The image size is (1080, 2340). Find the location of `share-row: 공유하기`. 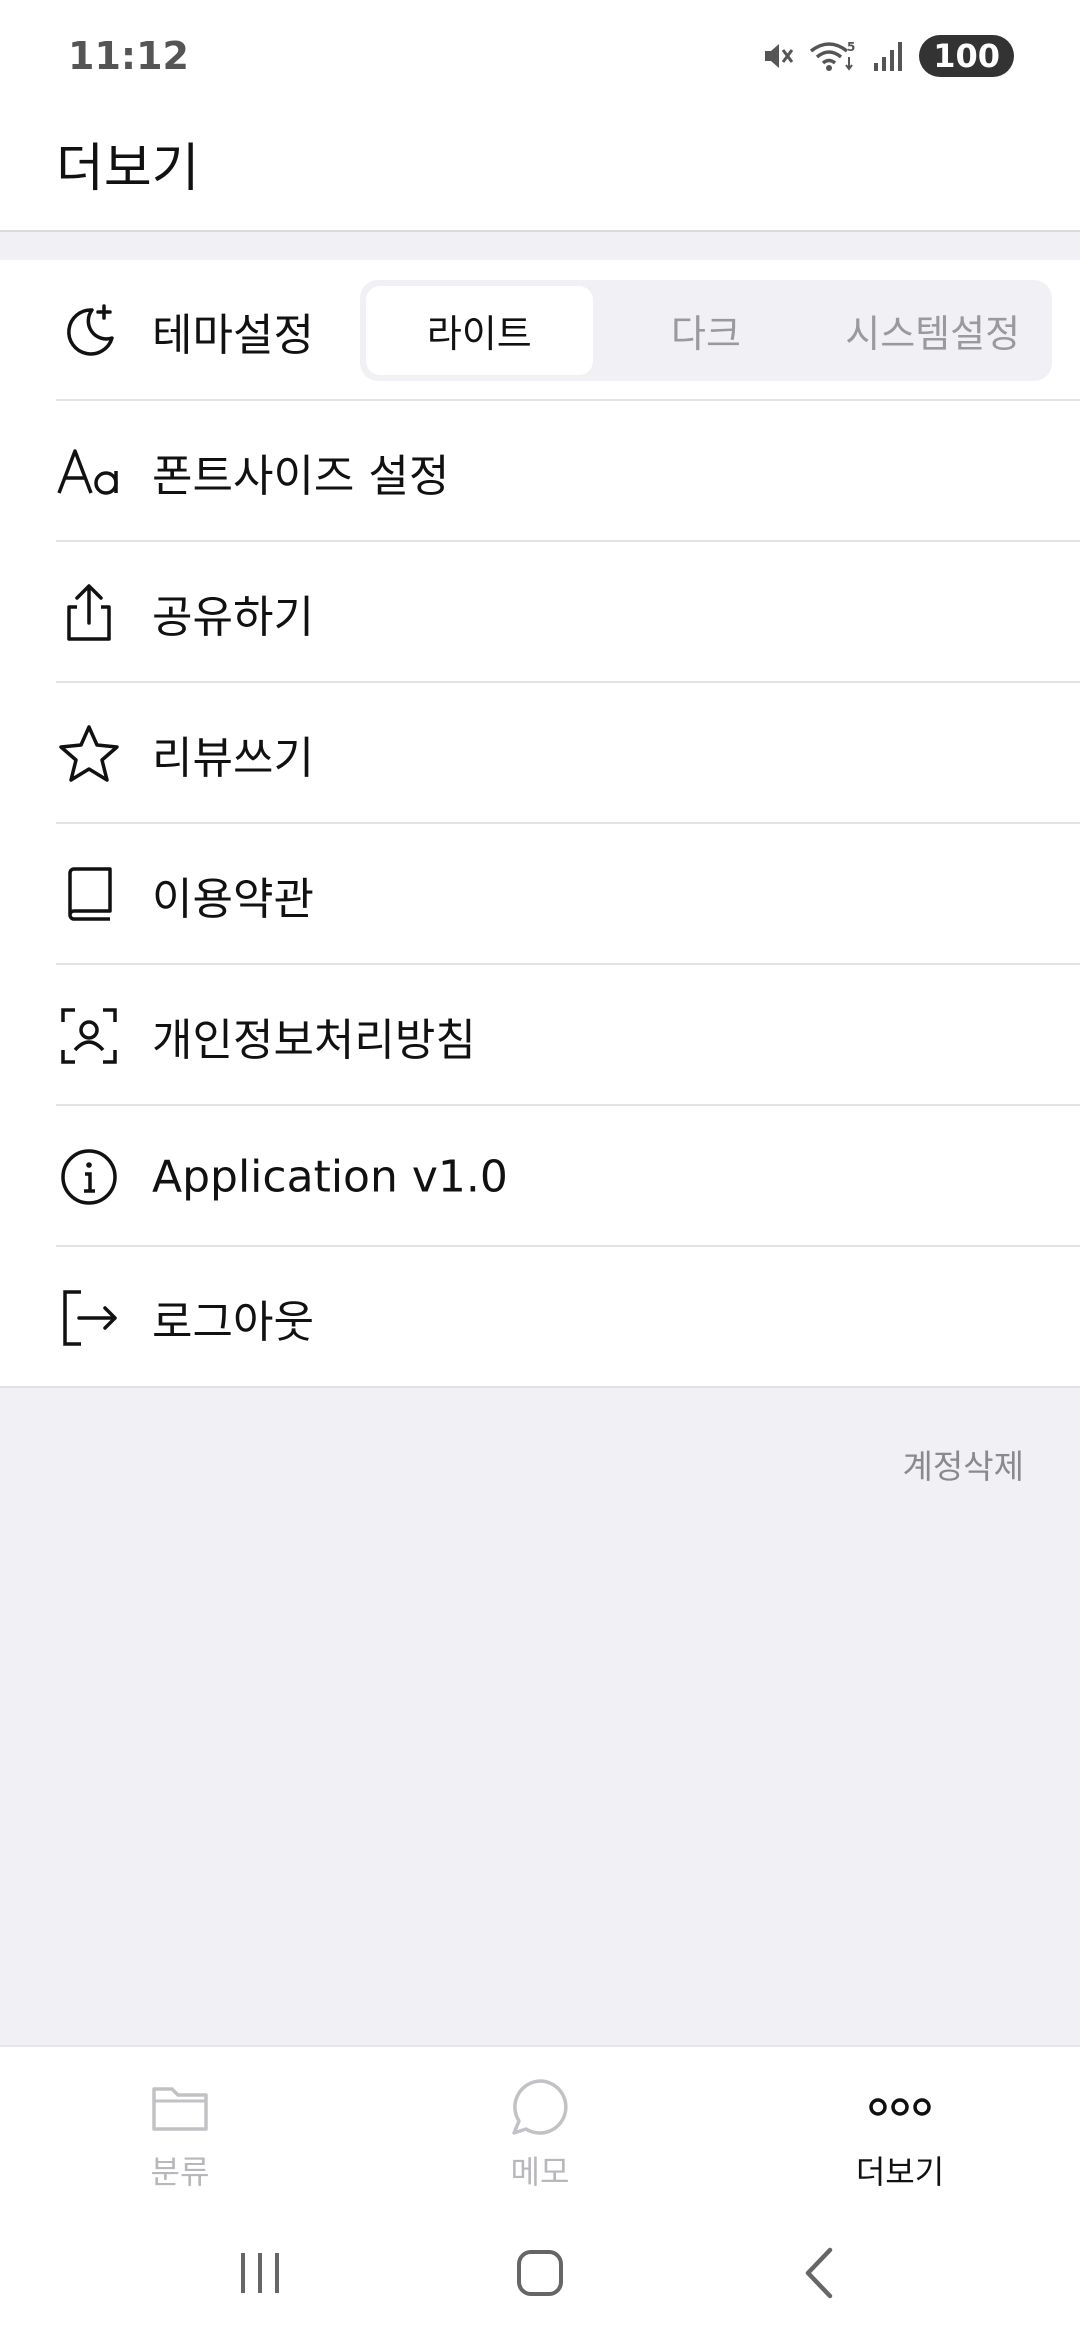

share-row: 공유하기 is located at coordinates (540, 612).